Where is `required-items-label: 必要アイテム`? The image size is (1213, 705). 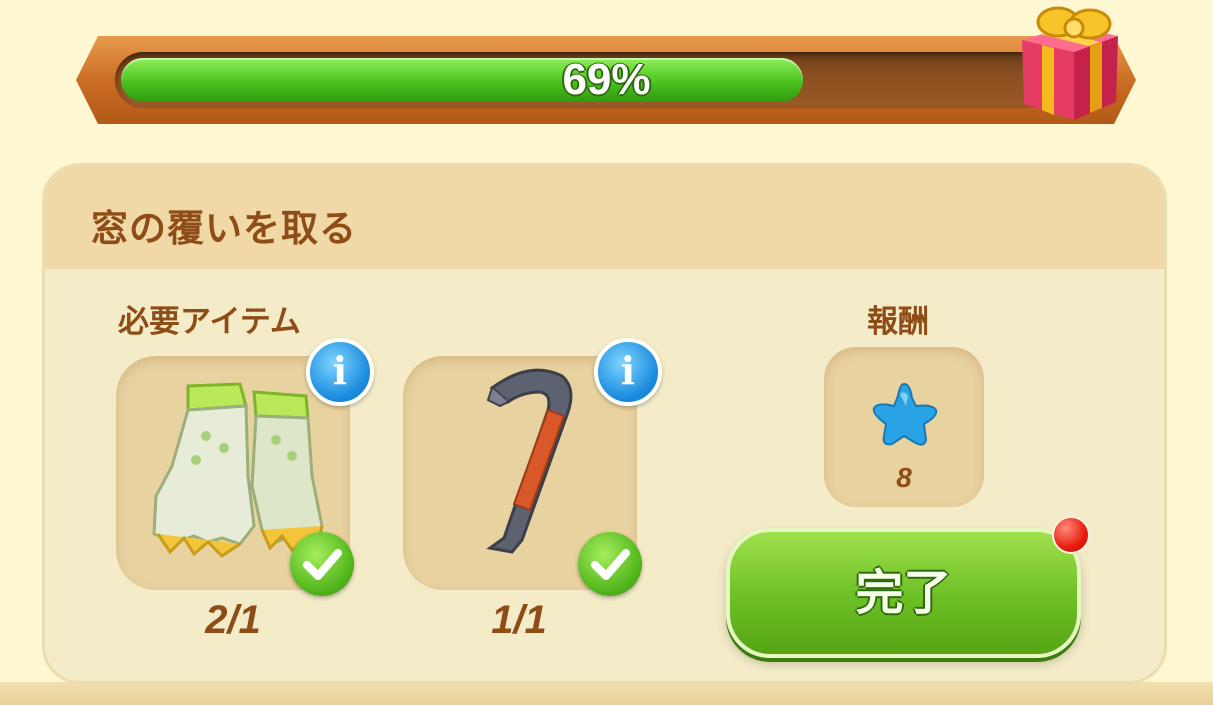 required-items-label: 必要アイテム is located at coordinates (209, 322).